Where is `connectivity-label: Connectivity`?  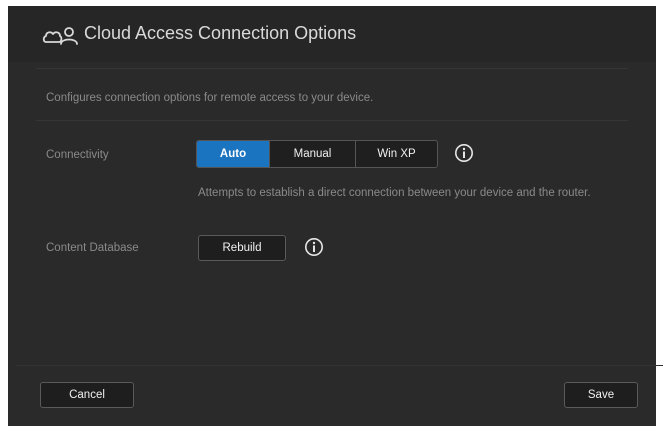 connectivity-label: Connectivity is located at coordinates (77, 155).